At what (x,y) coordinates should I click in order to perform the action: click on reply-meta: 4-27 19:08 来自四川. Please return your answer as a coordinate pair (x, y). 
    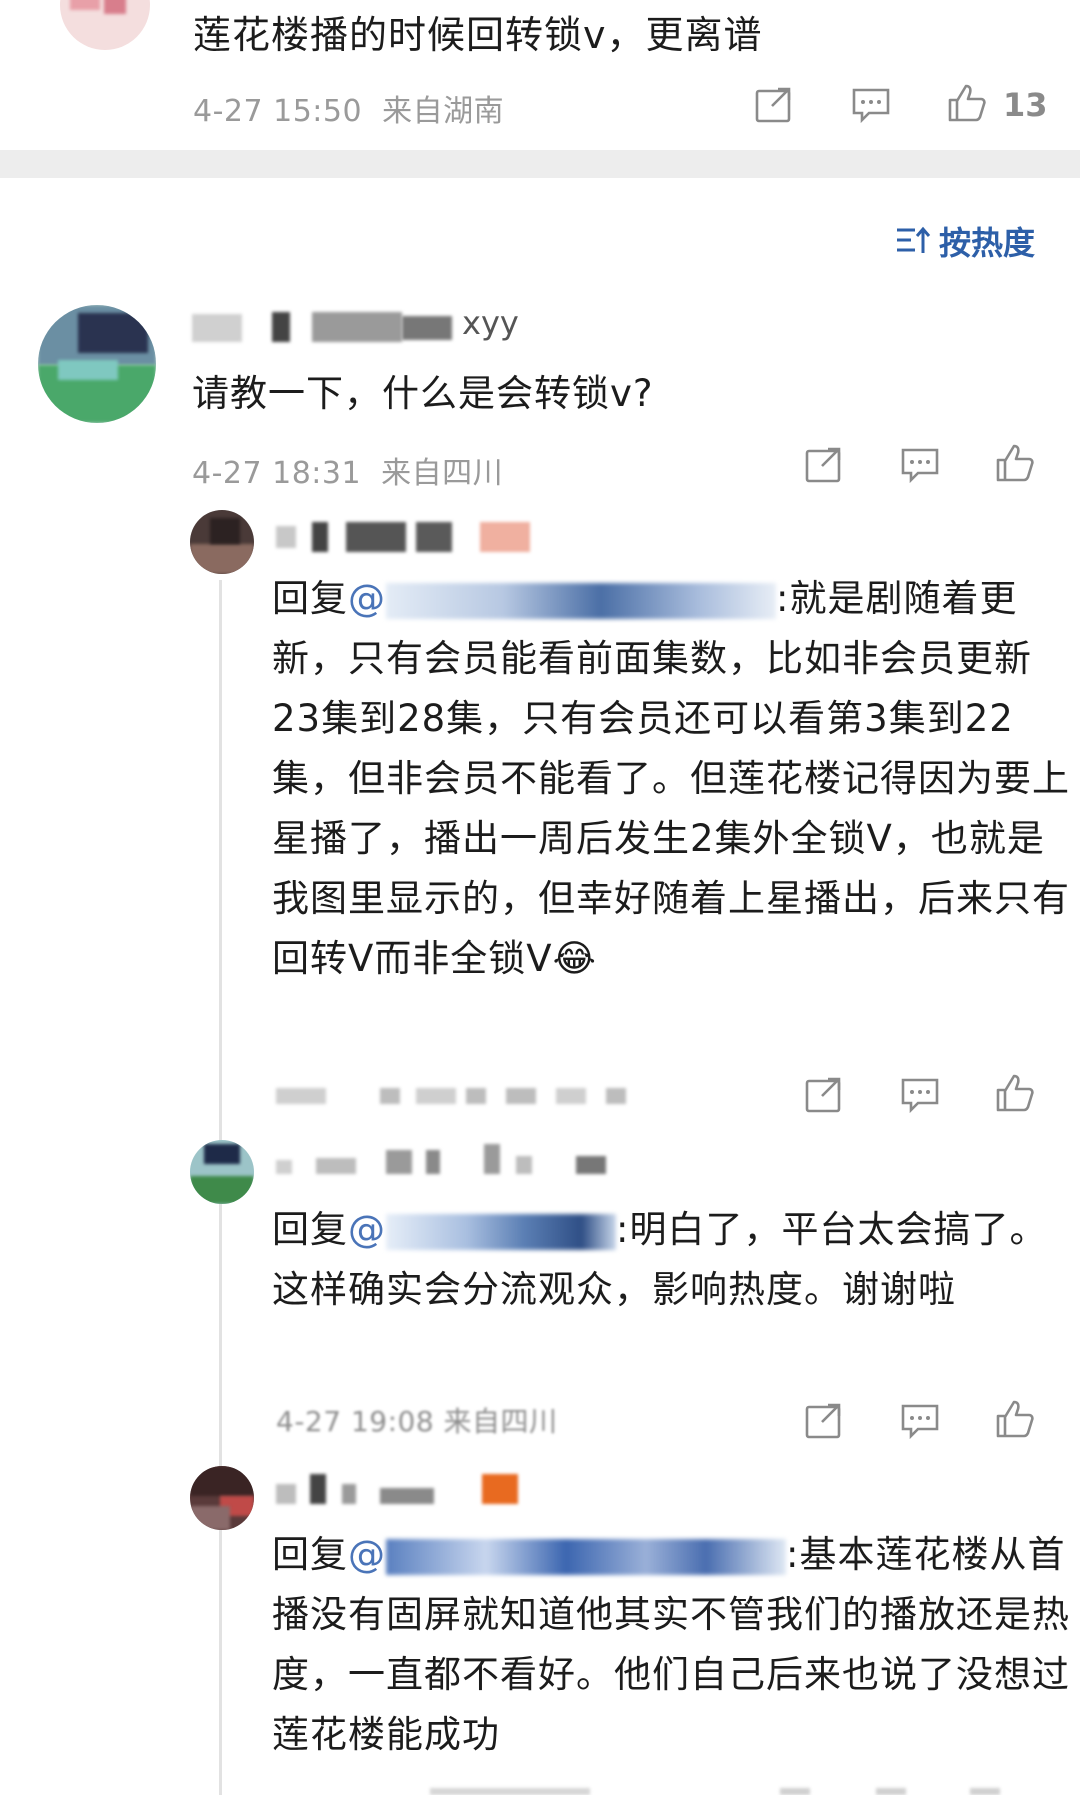
    Looking at the image, I should click on (417, 1421).